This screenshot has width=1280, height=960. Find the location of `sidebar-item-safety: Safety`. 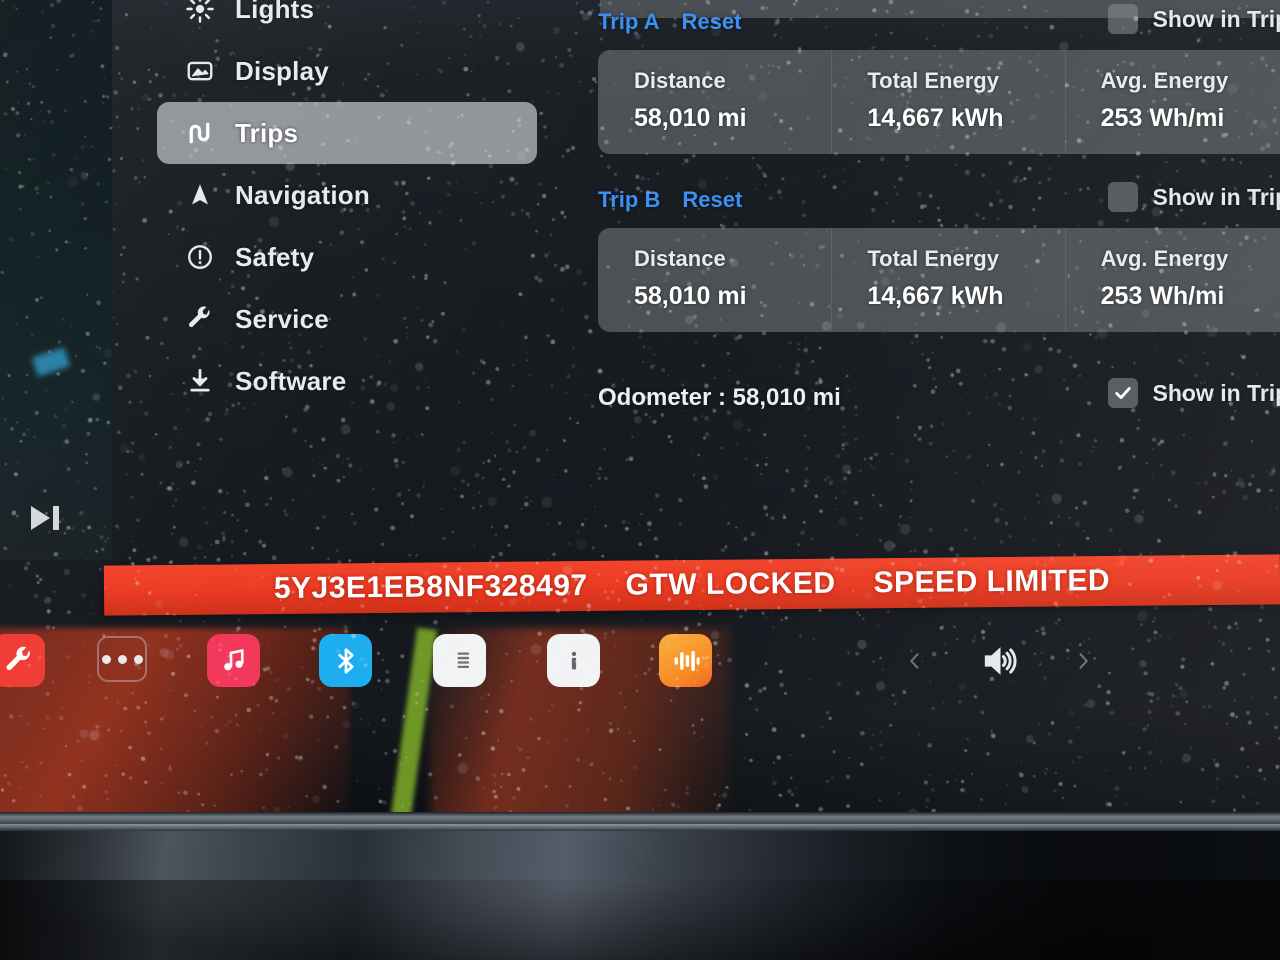

sidebar-item-safety: Safety is located at coordinates (347, 257).